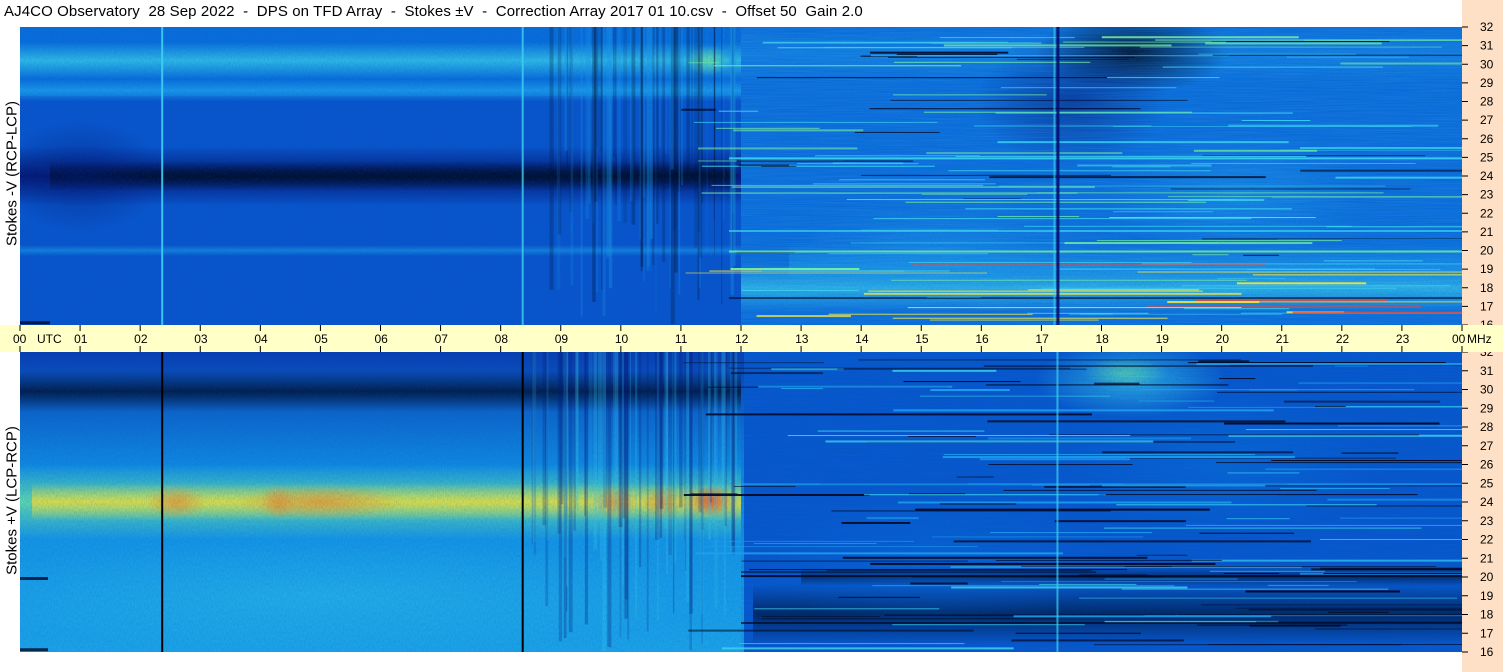 This screenshot has height=672, width=1503. I want to click on time-tick-label: 14, so click(862, 339).